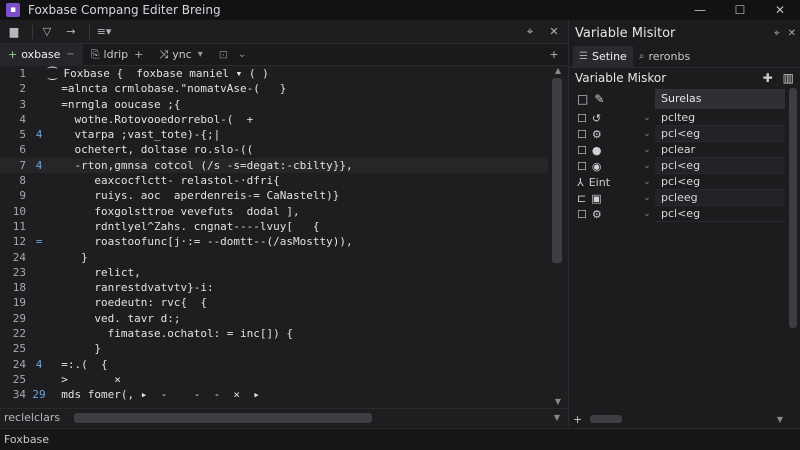 The height and width of the screenshot is (450, 800). What do you see at coordinates (720, 150) in the screenshot?
I see `variable-value: pclear` at bounding box center [720, 150].